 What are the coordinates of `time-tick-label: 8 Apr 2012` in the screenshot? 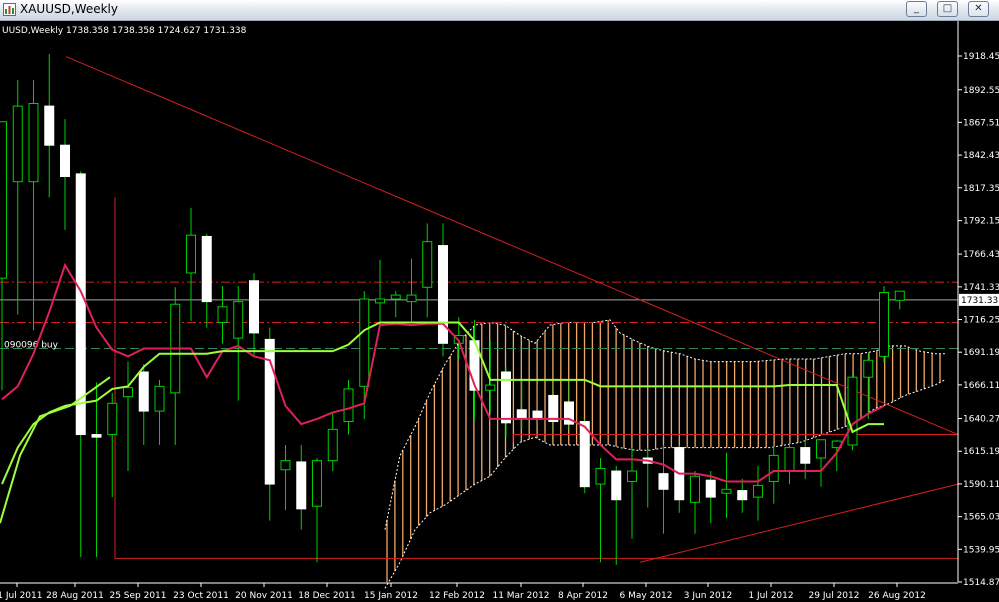 It's located at (583, 596).